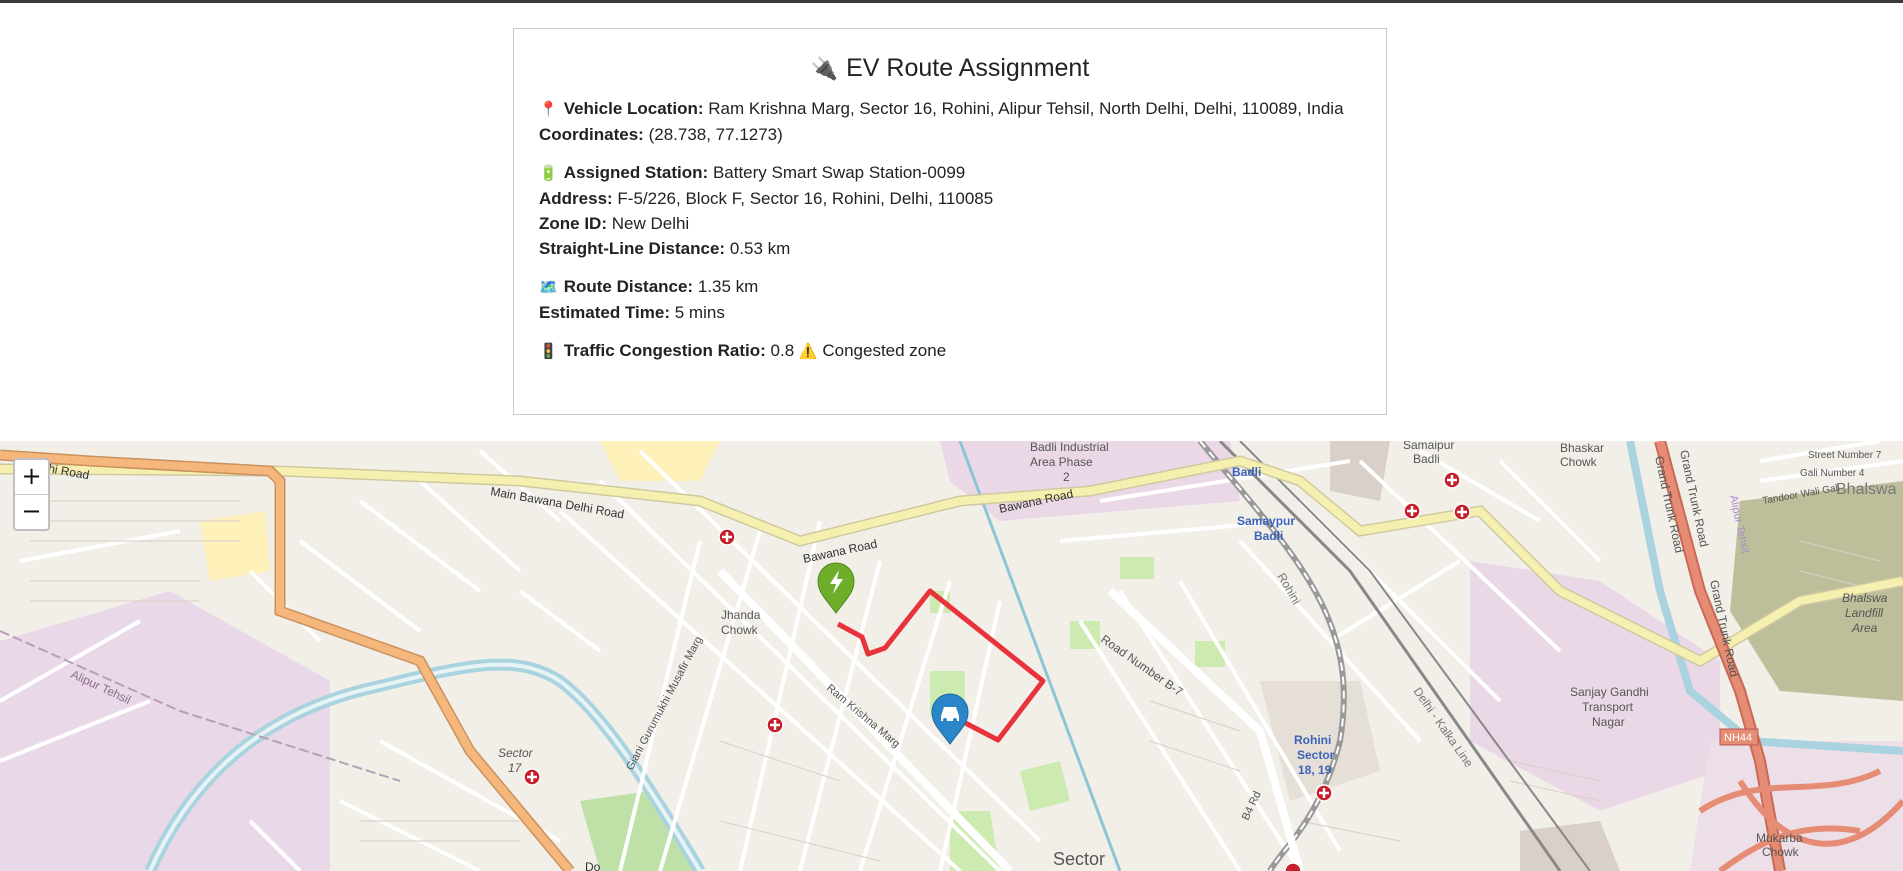 The image size is (1903, 871). I want to click on svg-text: Jhanda, so click(741, 615).